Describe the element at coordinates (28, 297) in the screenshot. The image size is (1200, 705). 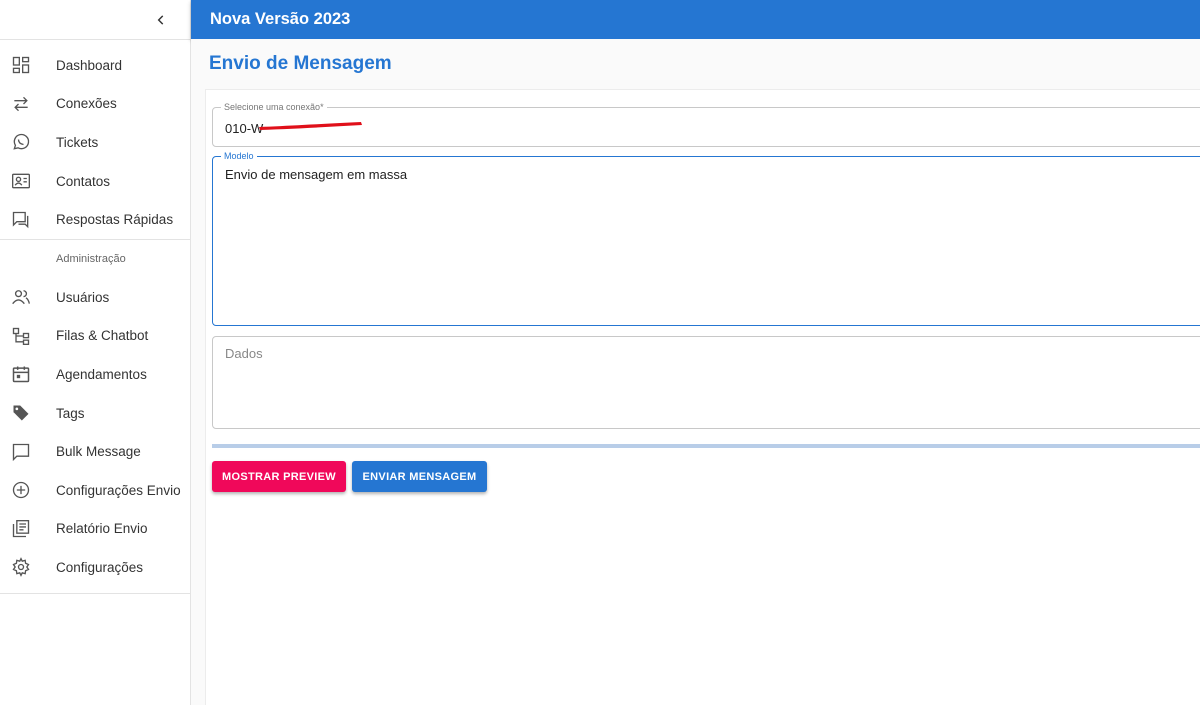
I see `users-icon` at that location.